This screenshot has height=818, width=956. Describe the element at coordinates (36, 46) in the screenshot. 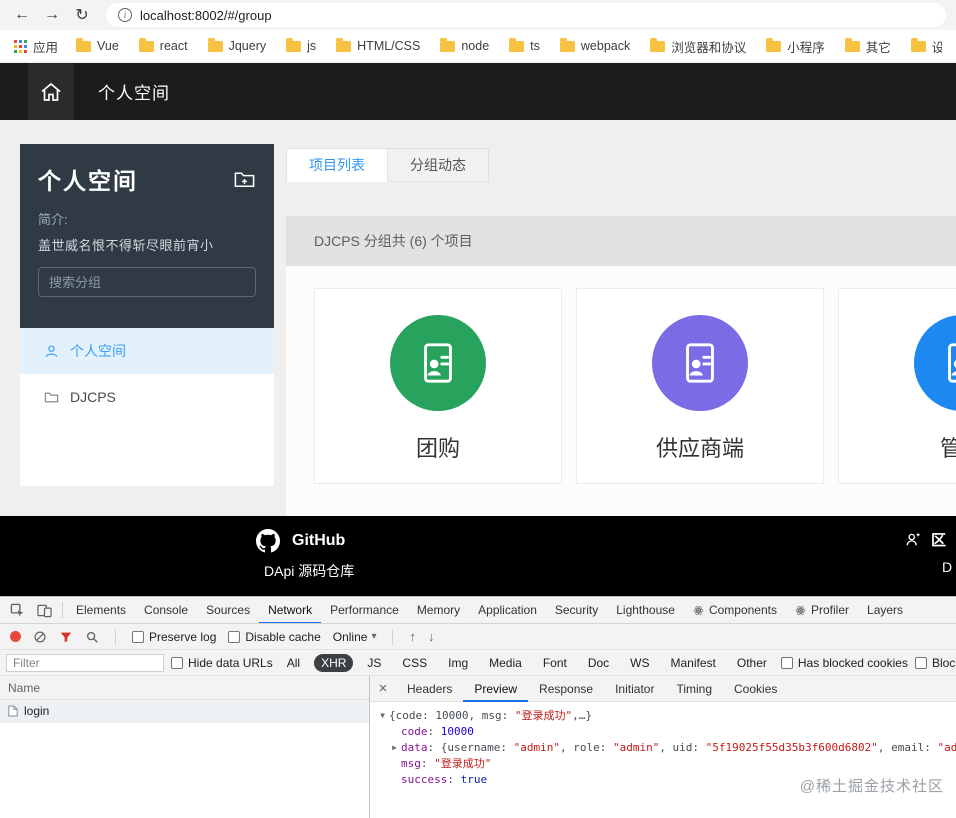

I see `bookmark-apps: 应用` at that location.